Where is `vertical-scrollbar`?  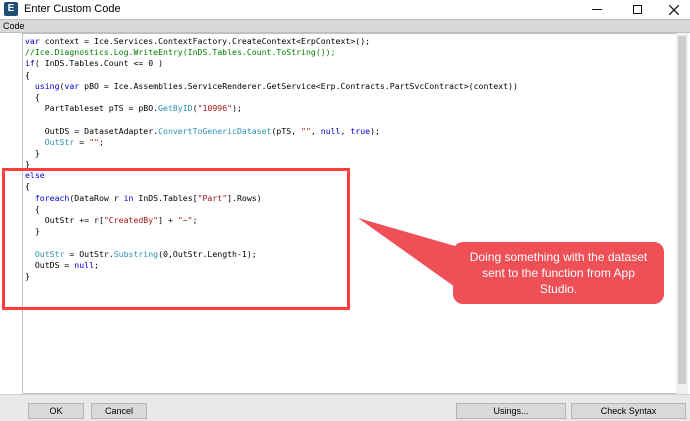
vertical-scrollbar is located at coordinates (682, 213).